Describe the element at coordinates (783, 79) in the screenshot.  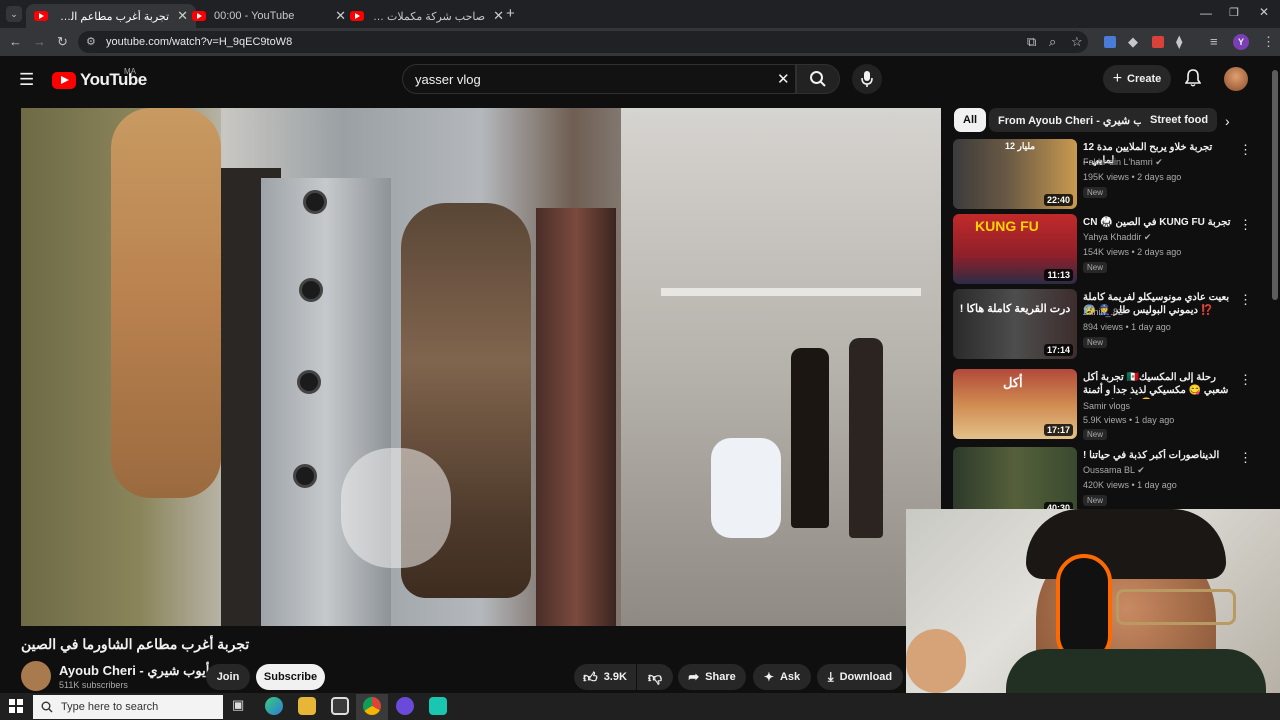
I see `clear-search-icon: ✕` at that location.